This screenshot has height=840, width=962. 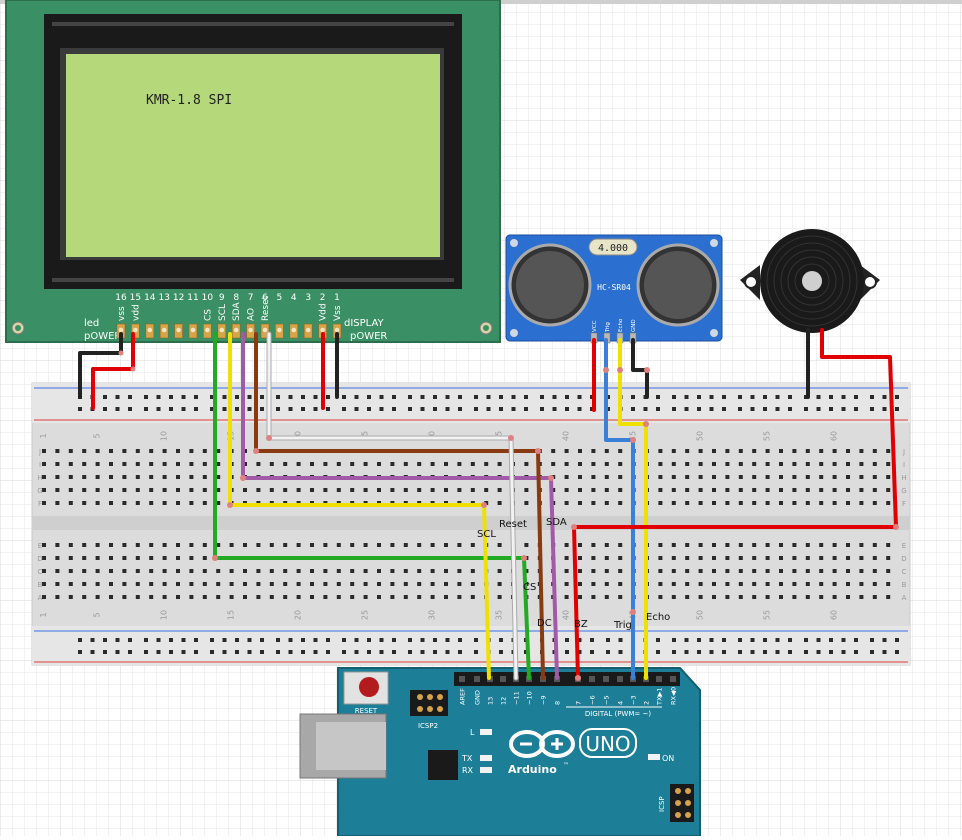 I want to click on lcd-pin-label: Vss, so click(x=338, y=313).